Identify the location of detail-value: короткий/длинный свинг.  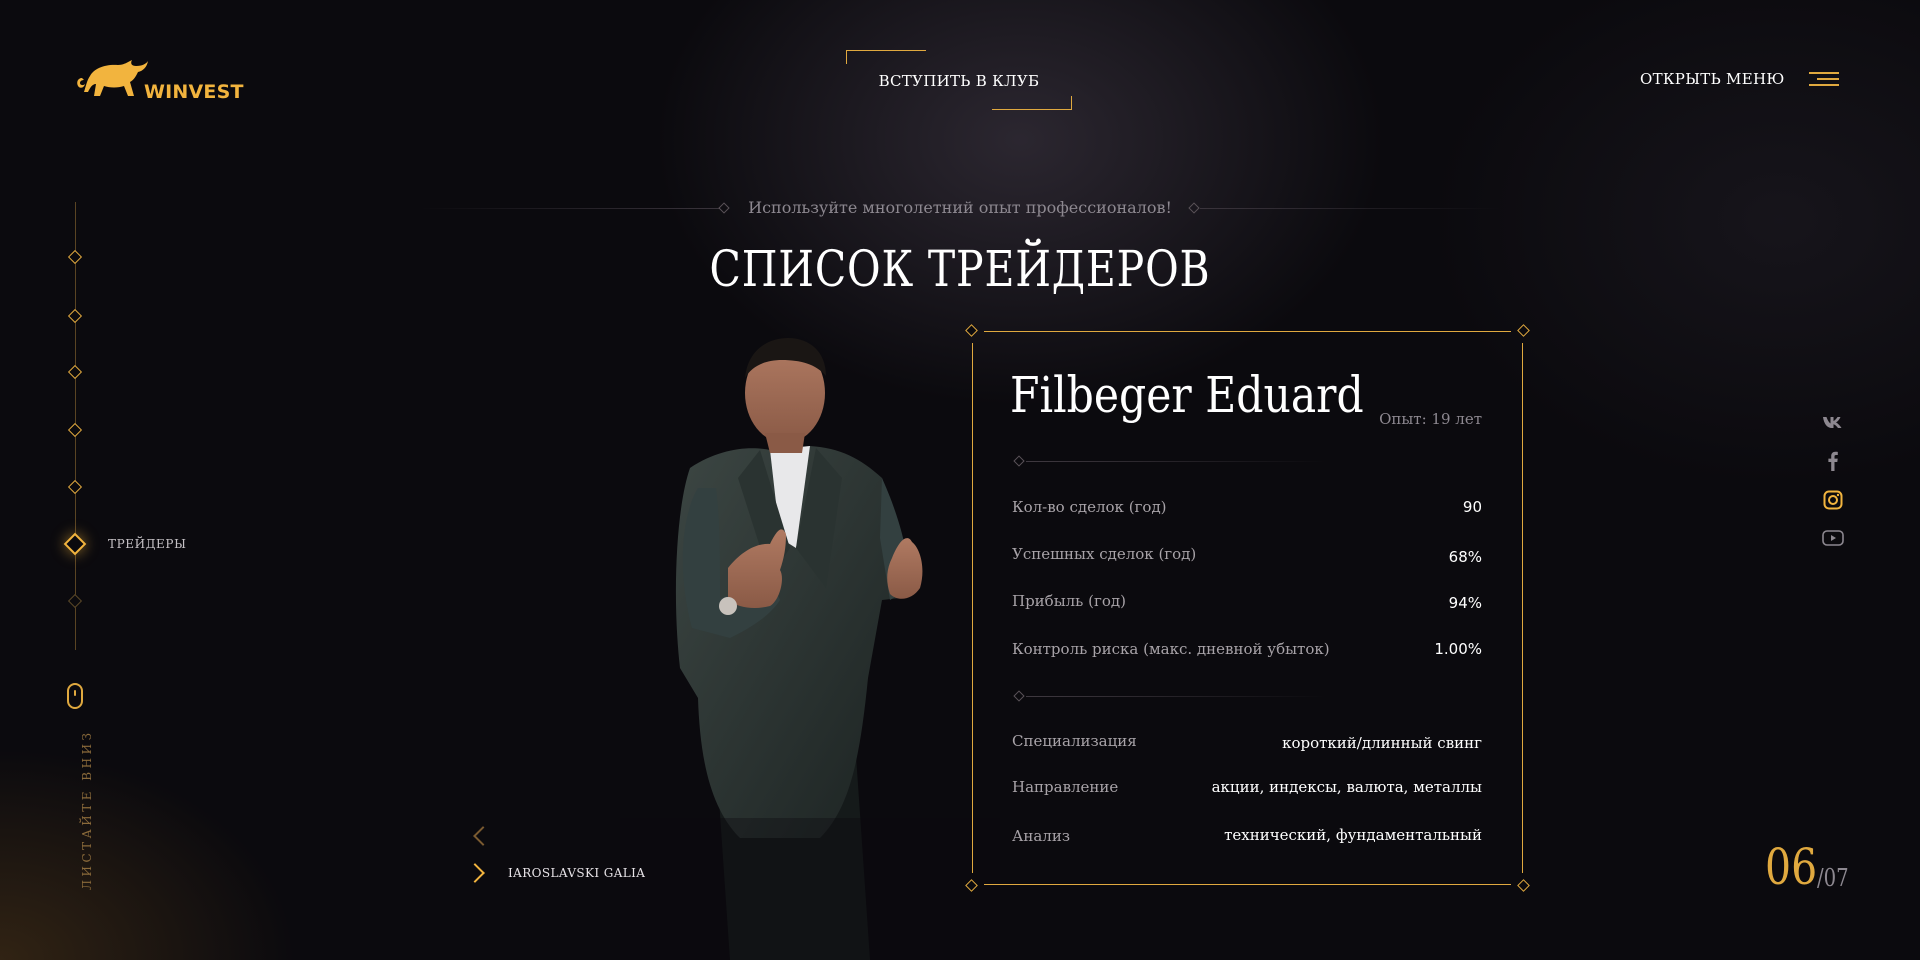
(1382, 743).